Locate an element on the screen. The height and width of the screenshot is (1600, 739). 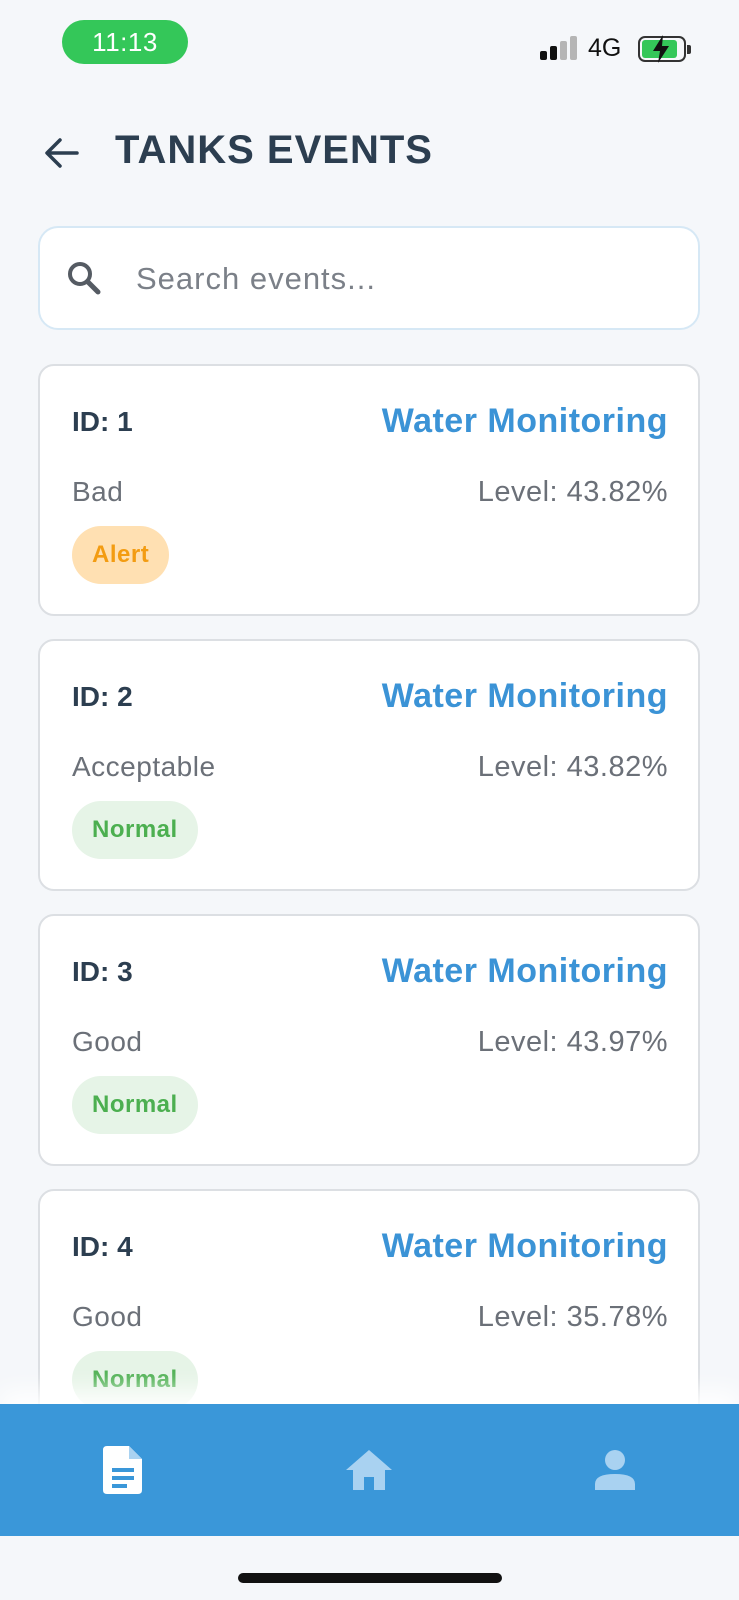
alert-badge: Alert is located at coordinates (121, 555).